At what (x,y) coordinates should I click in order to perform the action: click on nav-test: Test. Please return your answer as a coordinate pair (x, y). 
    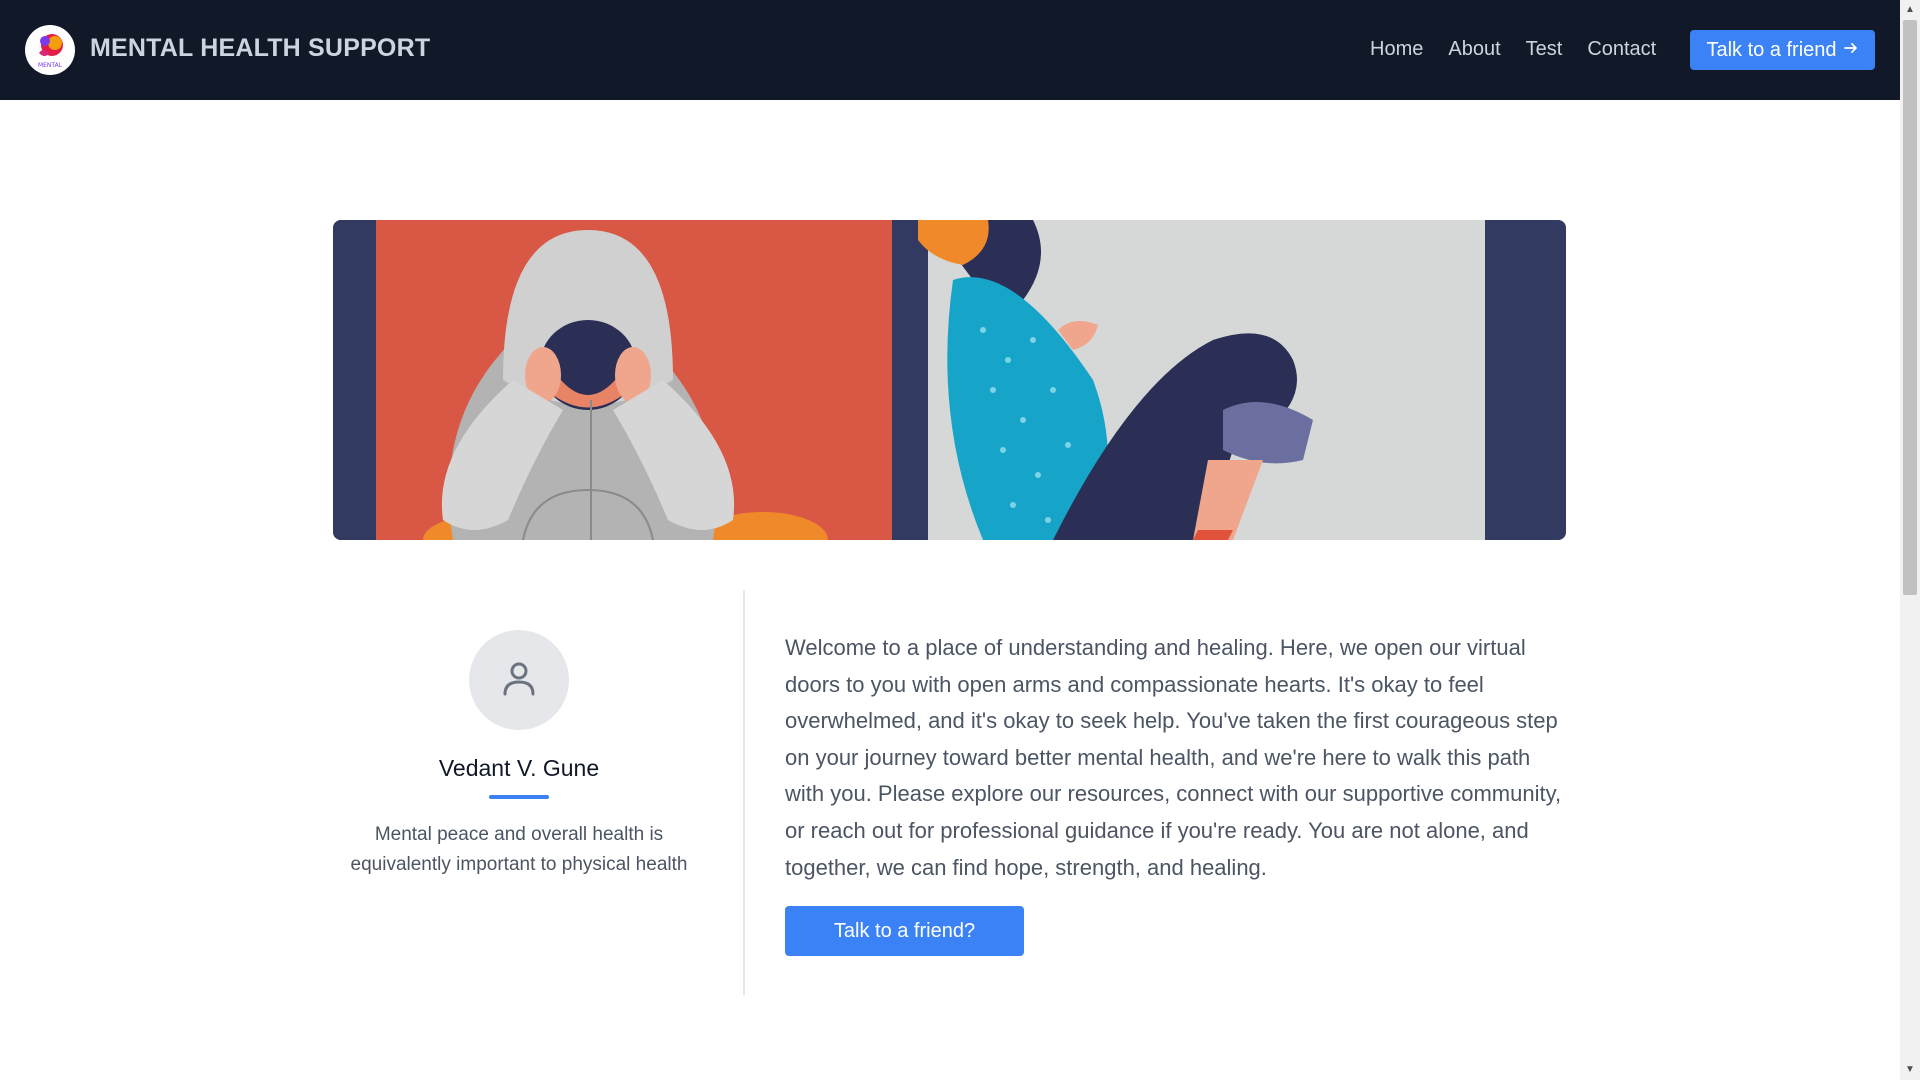
    Looking at the image, I should click on (1544, 49).